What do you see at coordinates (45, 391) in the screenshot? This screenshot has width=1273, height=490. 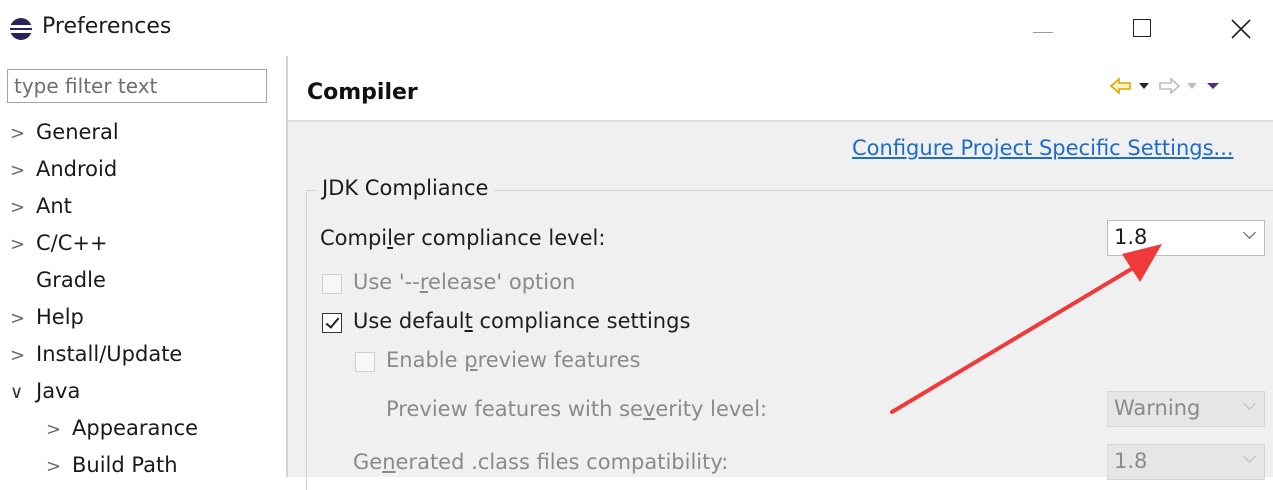 I see `tree-item-java: ∨ Java` at bounding box center [45, 391].